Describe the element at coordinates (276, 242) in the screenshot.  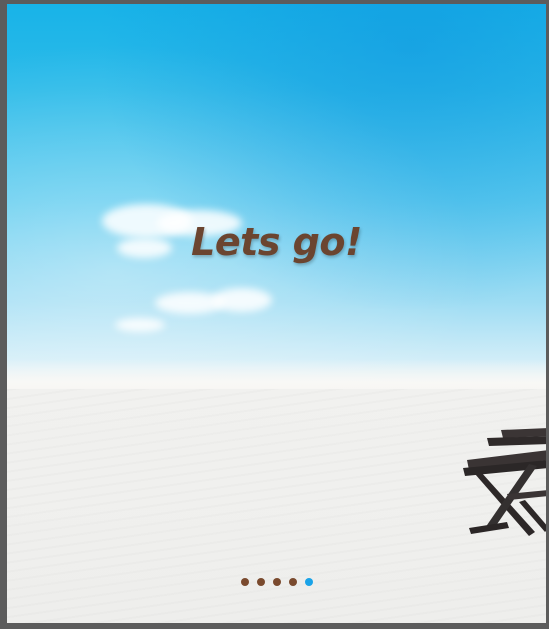
I see `slide-headline: Lets go!` at that location.